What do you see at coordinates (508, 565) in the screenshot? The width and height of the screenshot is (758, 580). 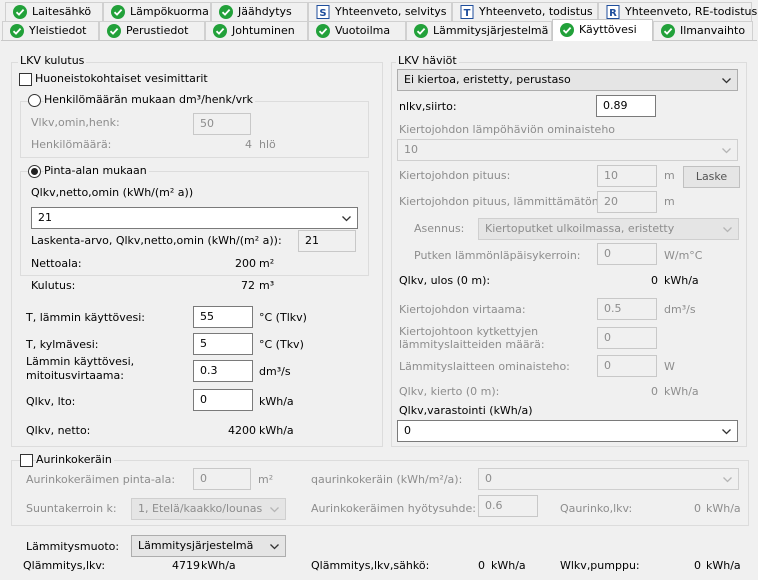 I see `qlamm-sahko-unit: kWh/a` at bounding box center [508, 565].